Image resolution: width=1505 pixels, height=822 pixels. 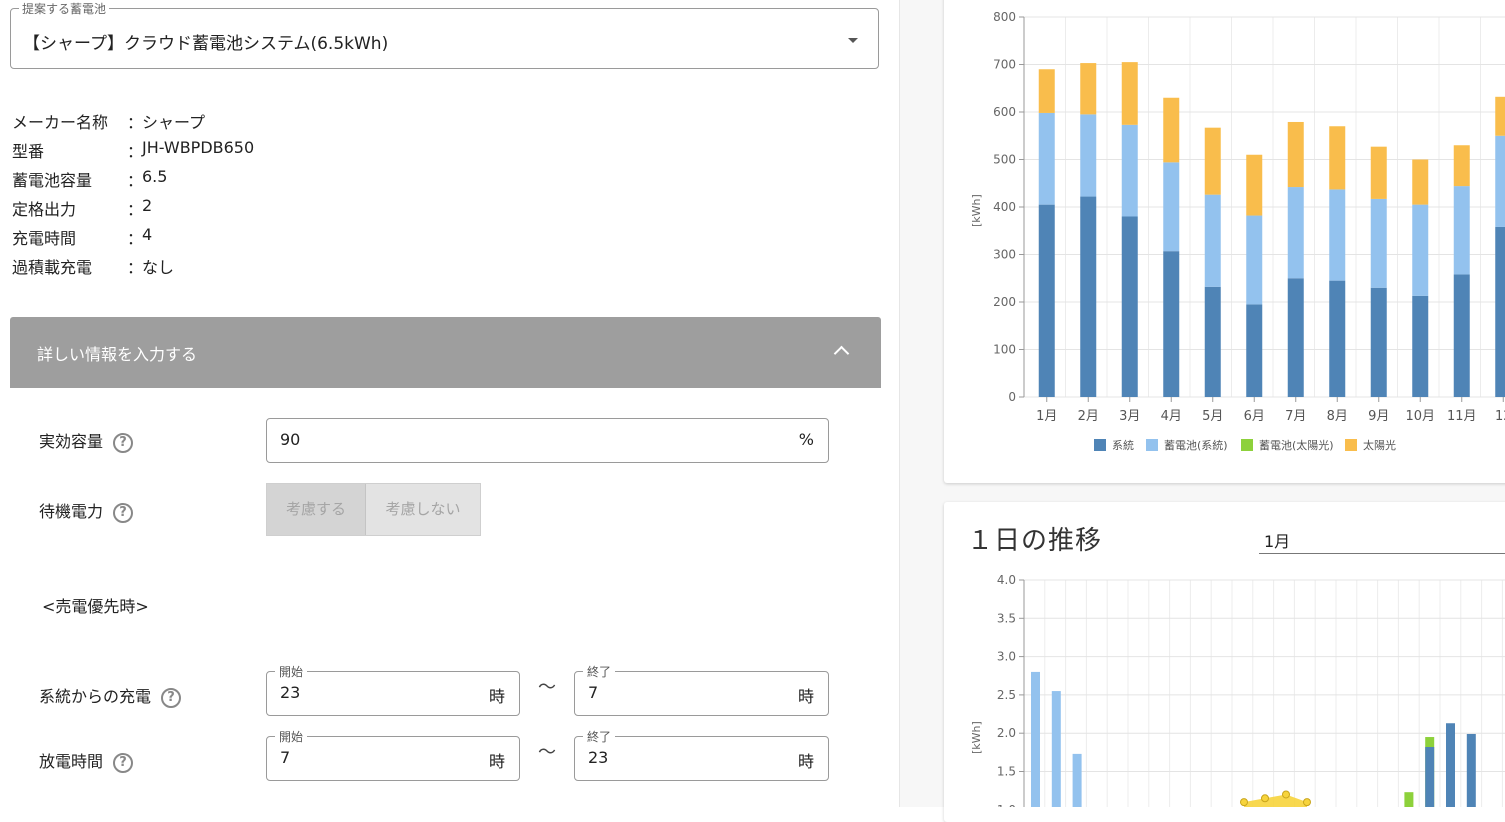 I want to click on x-tick-label: 1月, so click(x=1046, y=416).